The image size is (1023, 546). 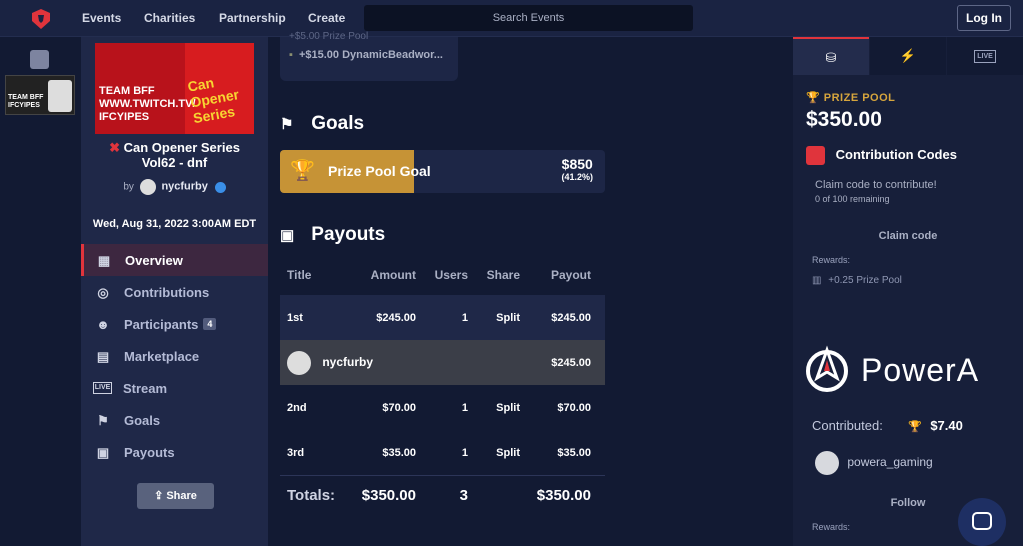 I want to click on tab-live: LIVE, so click(x=985, y=56).